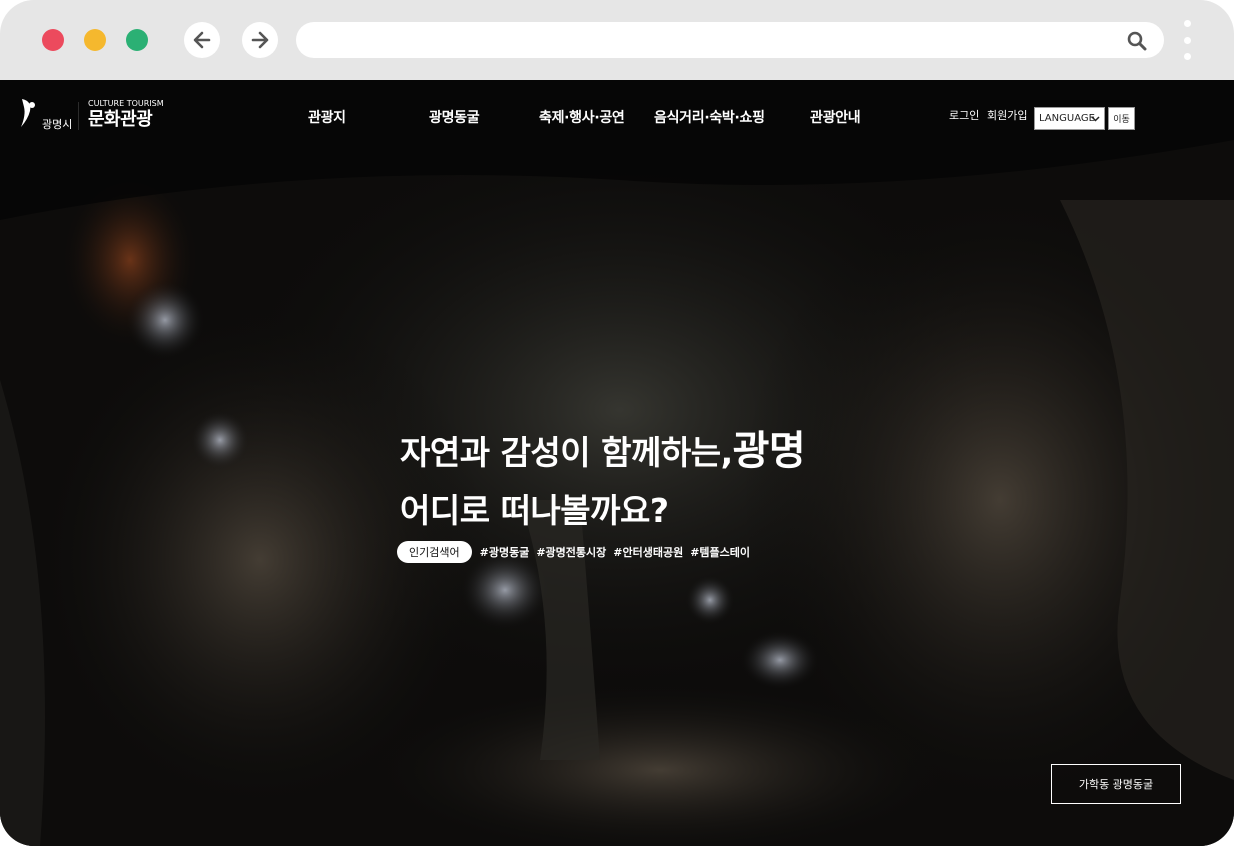 This screenshot has height=846, width=1234. Describe the element at coordinates (566, 452) in the screenshot. I see `hero-headline-text: 자연과 감성이 함께하는,` at that location.